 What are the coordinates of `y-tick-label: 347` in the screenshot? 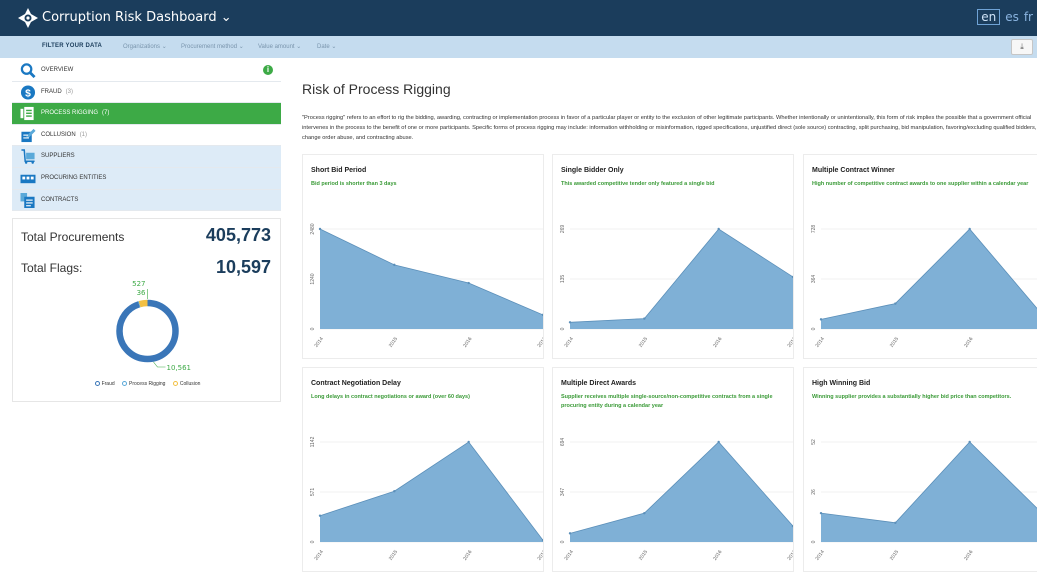 It's located at (563, 492).